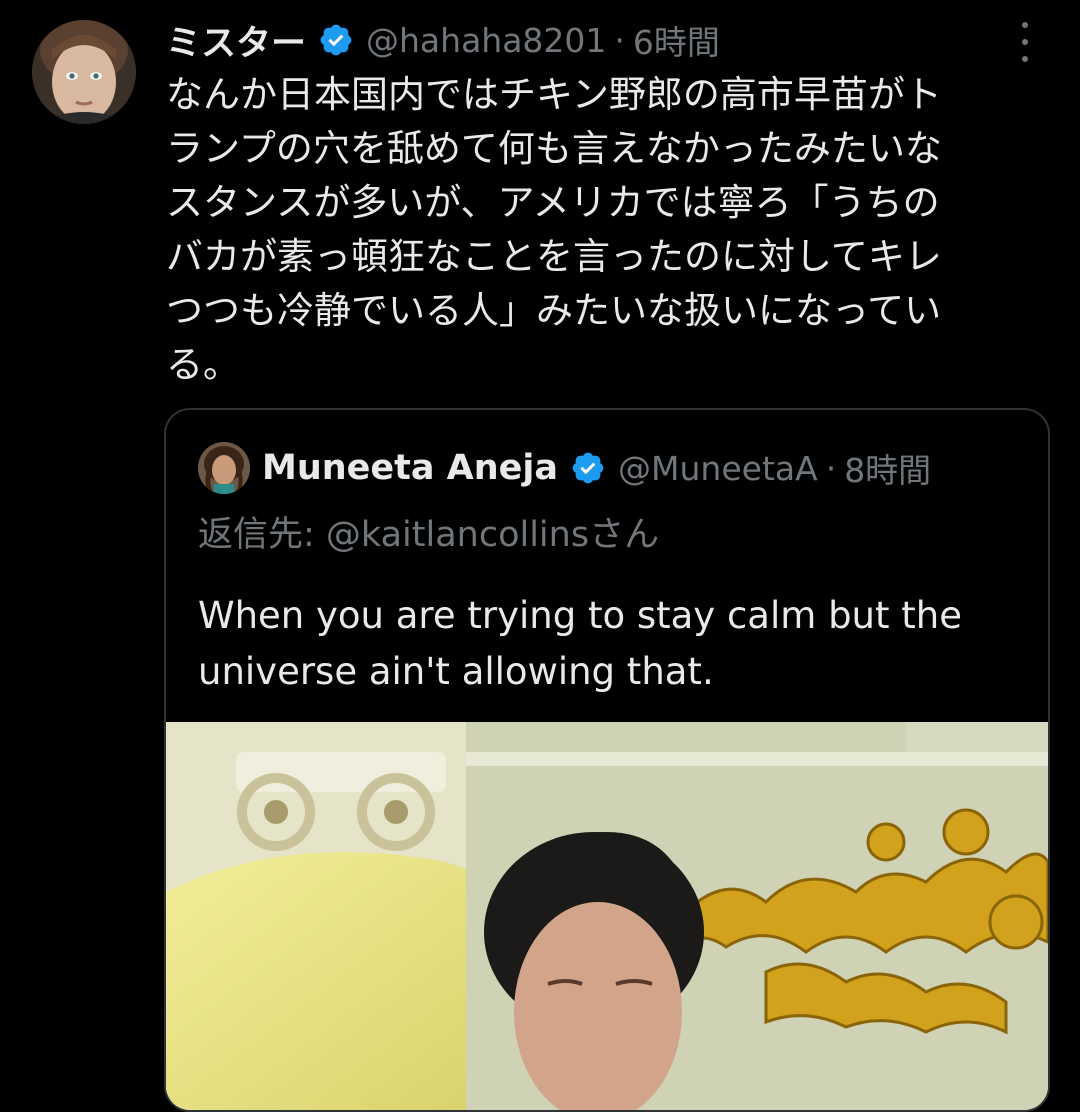  I want to click on quoted-tweet-body-line: universe ain't allowing that., so click(456, 671).